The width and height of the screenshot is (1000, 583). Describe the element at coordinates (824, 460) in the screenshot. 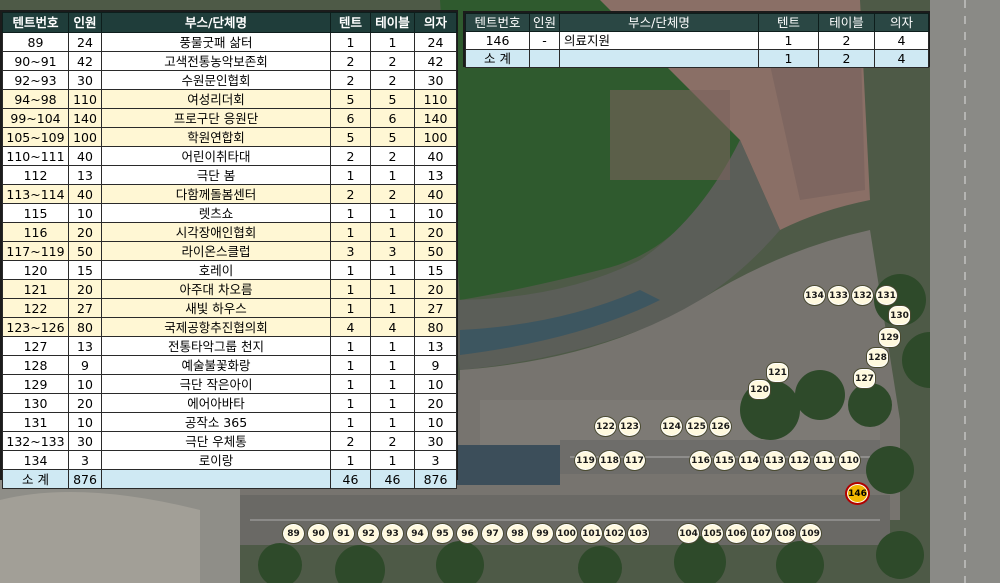

I see `booth-marker-111: 111` at that location.